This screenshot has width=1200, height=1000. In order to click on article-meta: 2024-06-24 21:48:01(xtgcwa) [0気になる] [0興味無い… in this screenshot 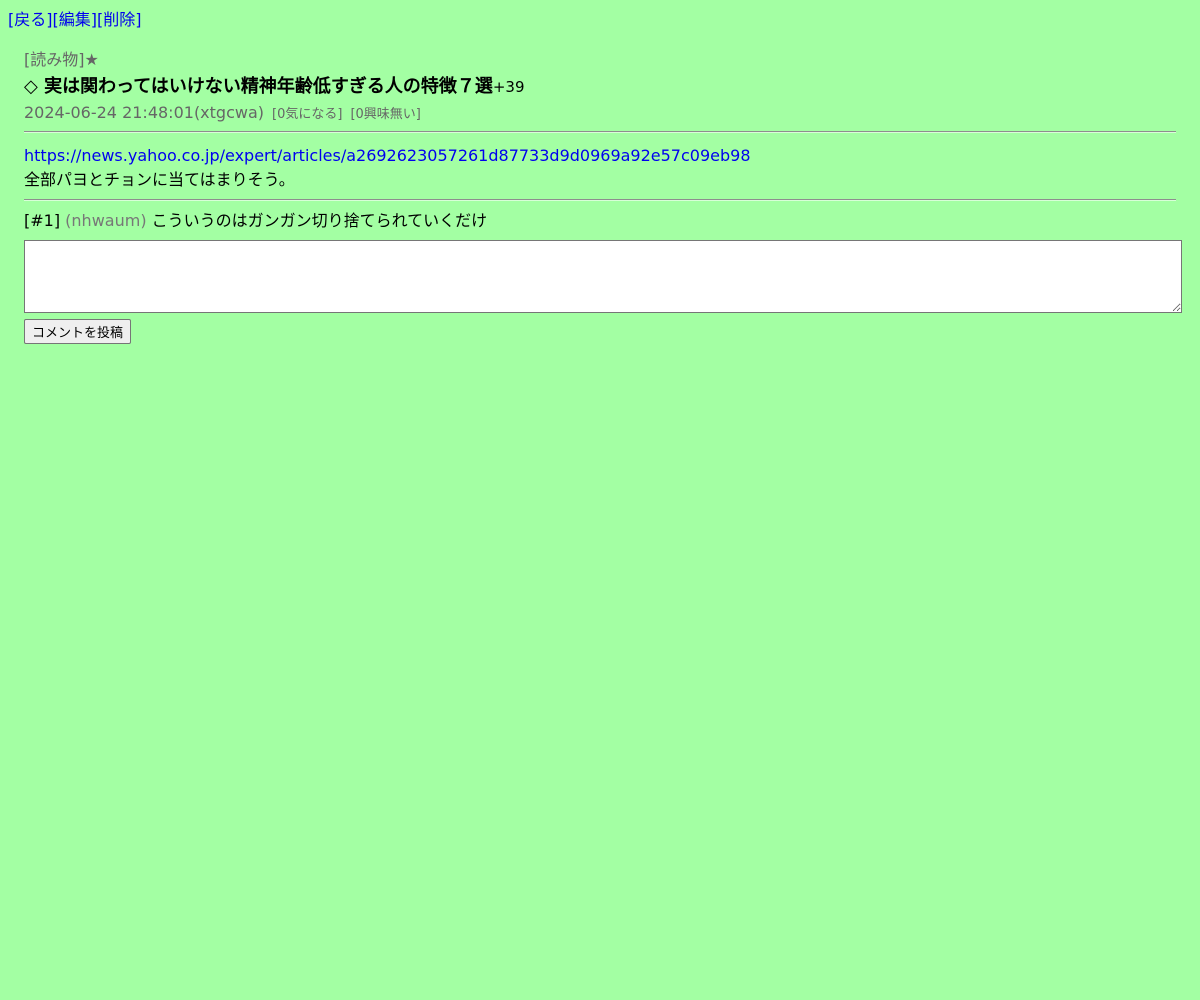, I will do `click(600, 113)`.